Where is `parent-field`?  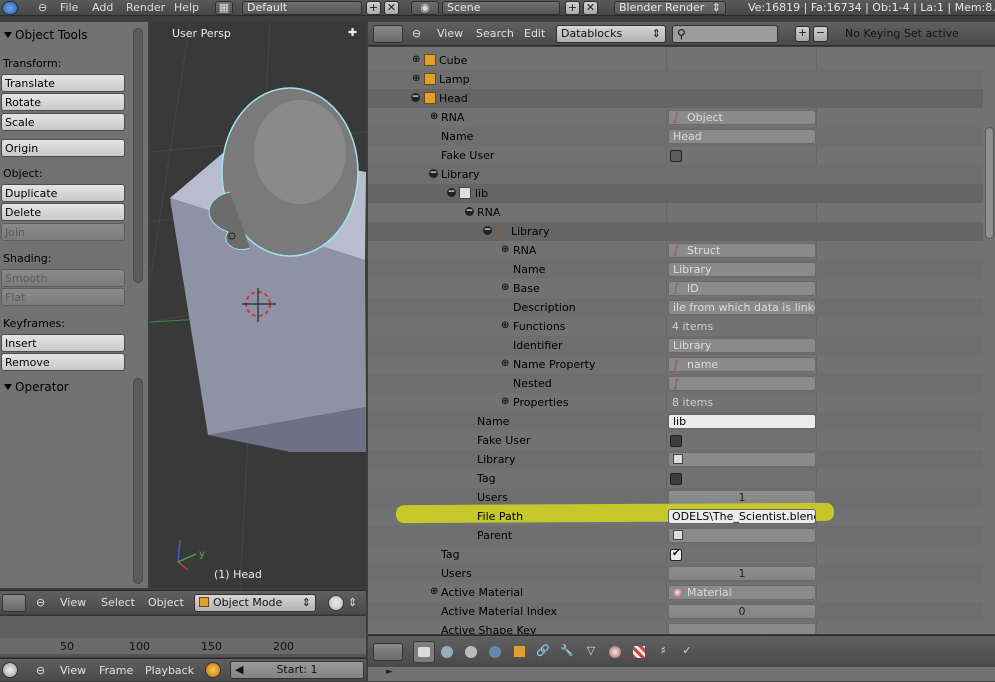
parent-field is located at coordinates (742, 535).